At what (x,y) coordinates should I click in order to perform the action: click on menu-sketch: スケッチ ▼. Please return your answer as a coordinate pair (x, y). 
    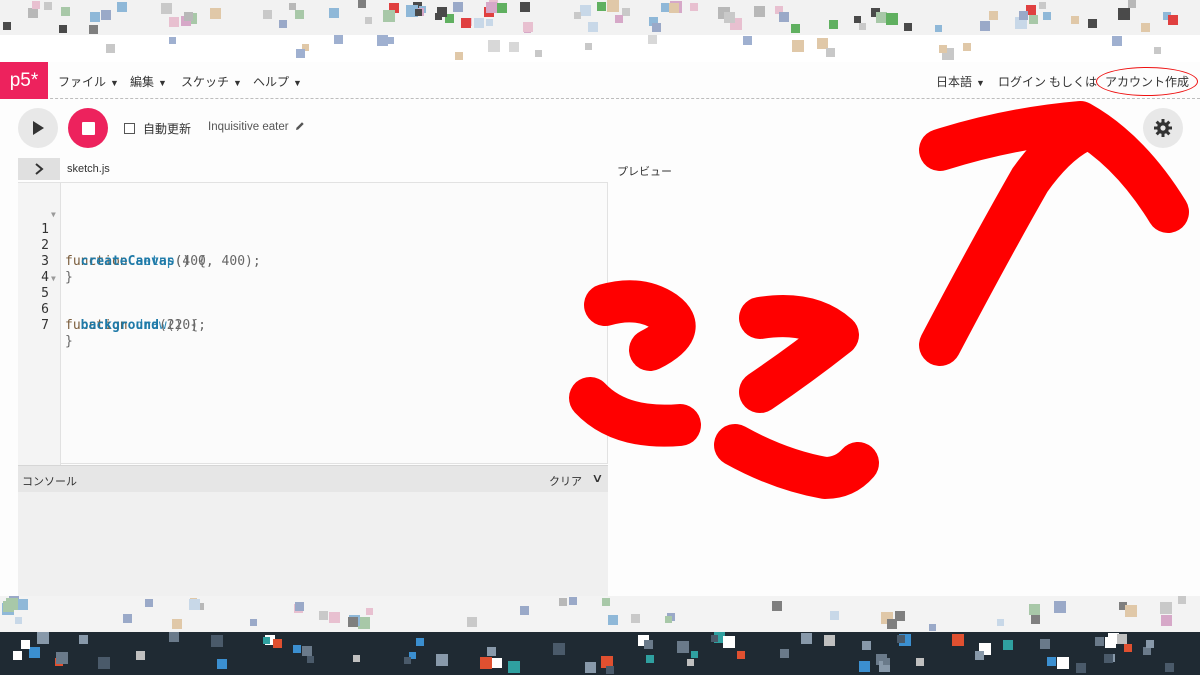
    Looking at the image, I should click on (211, 81).